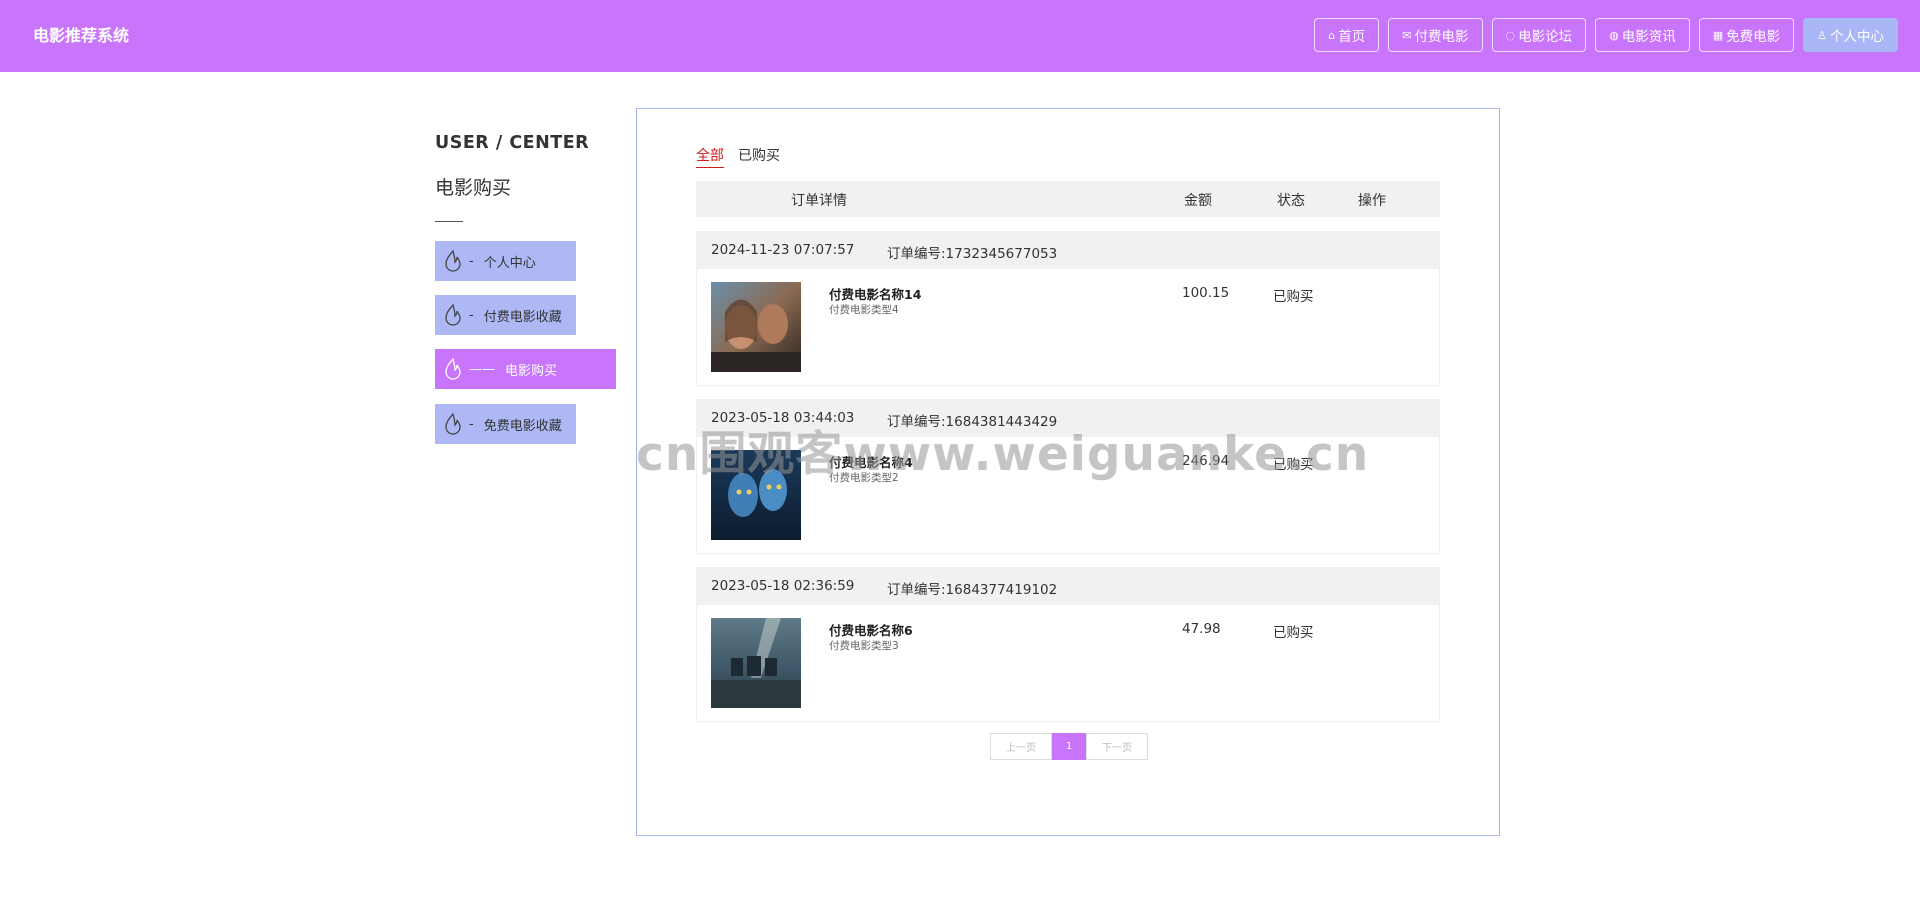 This screenshot has height=919, width=1920. I want to click on order-number: 订单编号:1684381443429, so click(972, 422).